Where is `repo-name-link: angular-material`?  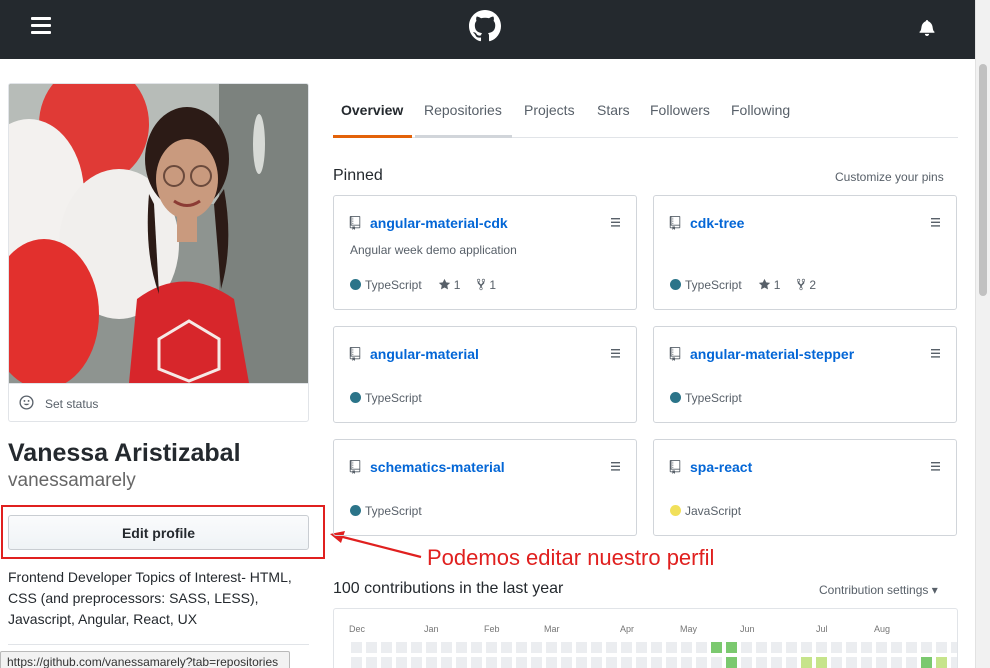 repo-name-link: angular-material is located at coordinates (424, 354).